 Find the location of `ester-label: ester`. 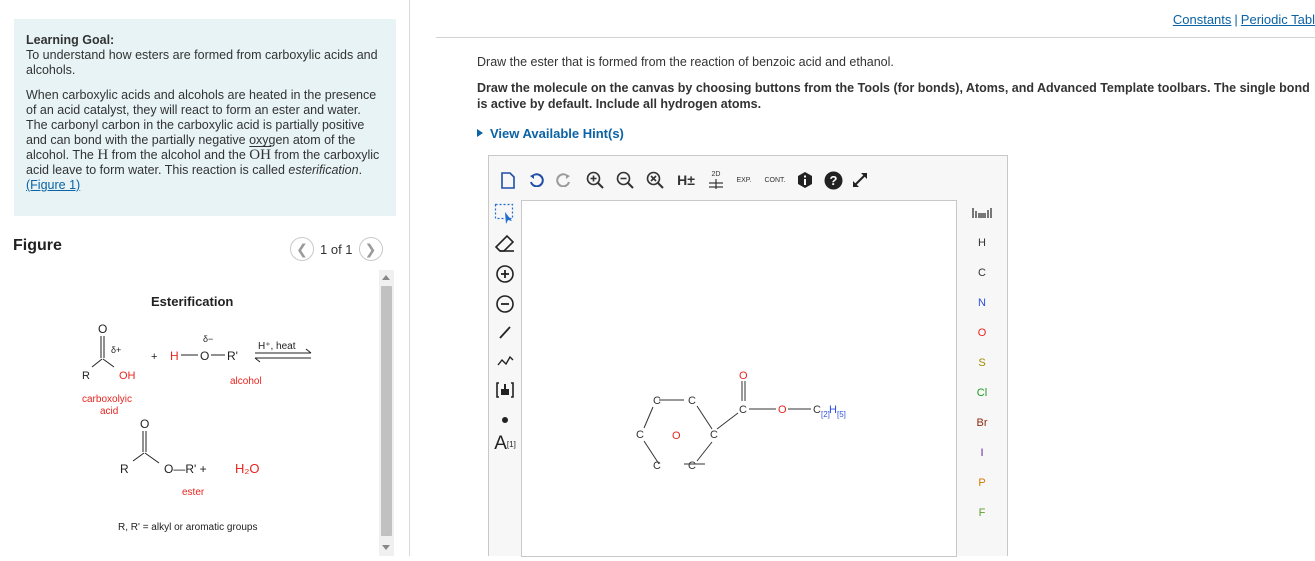

ester-label: ester is located at coordinates (193, 492).